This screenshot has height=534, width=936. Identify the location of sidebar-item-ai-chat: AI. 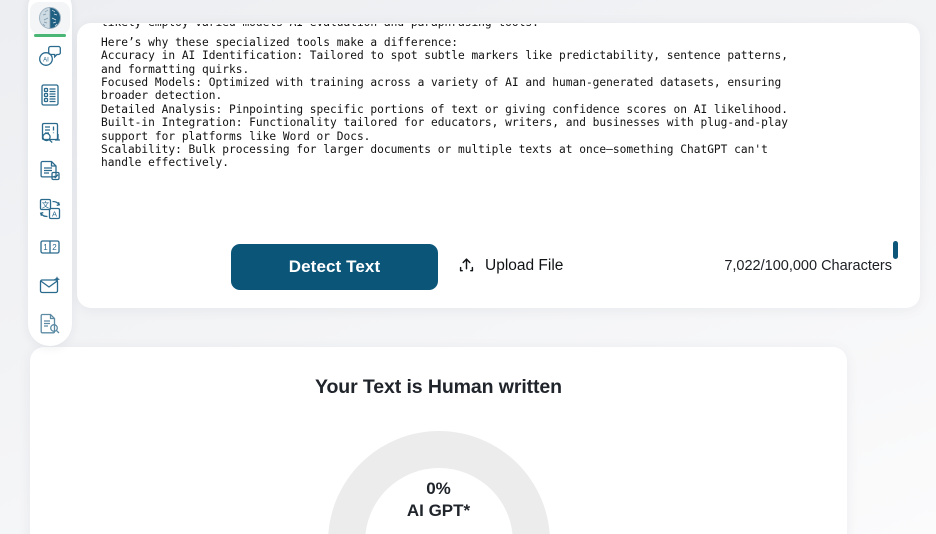
(50, 56).